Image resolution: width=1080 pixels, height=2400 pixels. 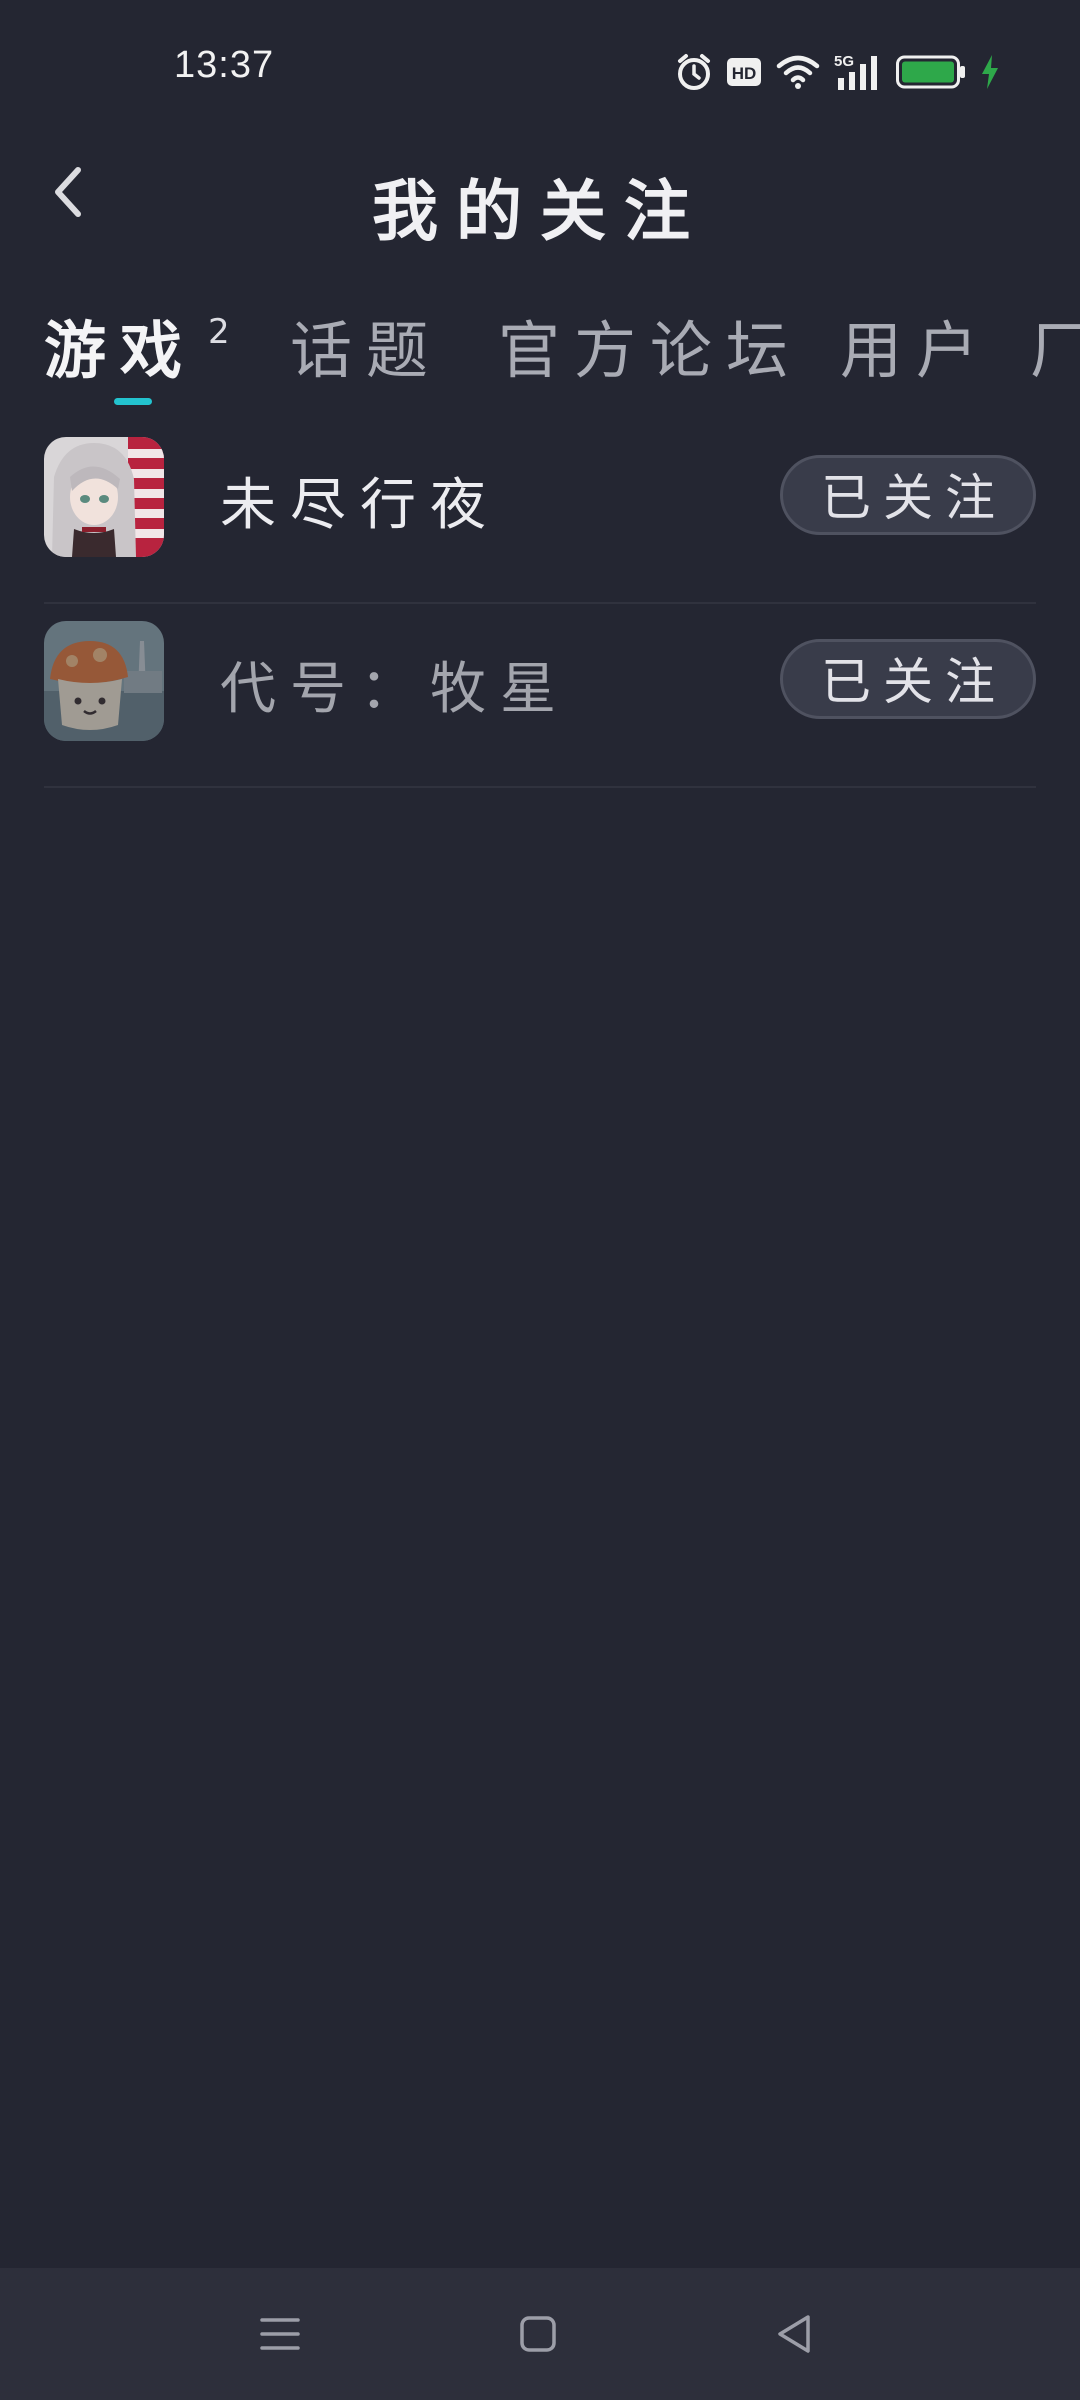 I want to click on tab-games-count-badge: 2, so click(x=219, y=332).